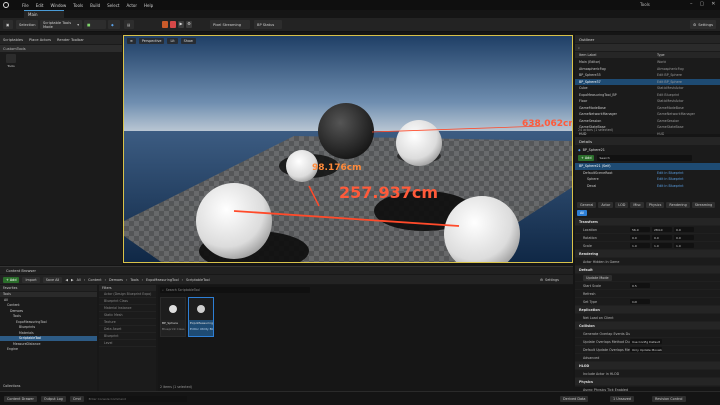 The width and height of the screenshot is (720, 405). I want to click on menu-select: Select, so click(113, 5).